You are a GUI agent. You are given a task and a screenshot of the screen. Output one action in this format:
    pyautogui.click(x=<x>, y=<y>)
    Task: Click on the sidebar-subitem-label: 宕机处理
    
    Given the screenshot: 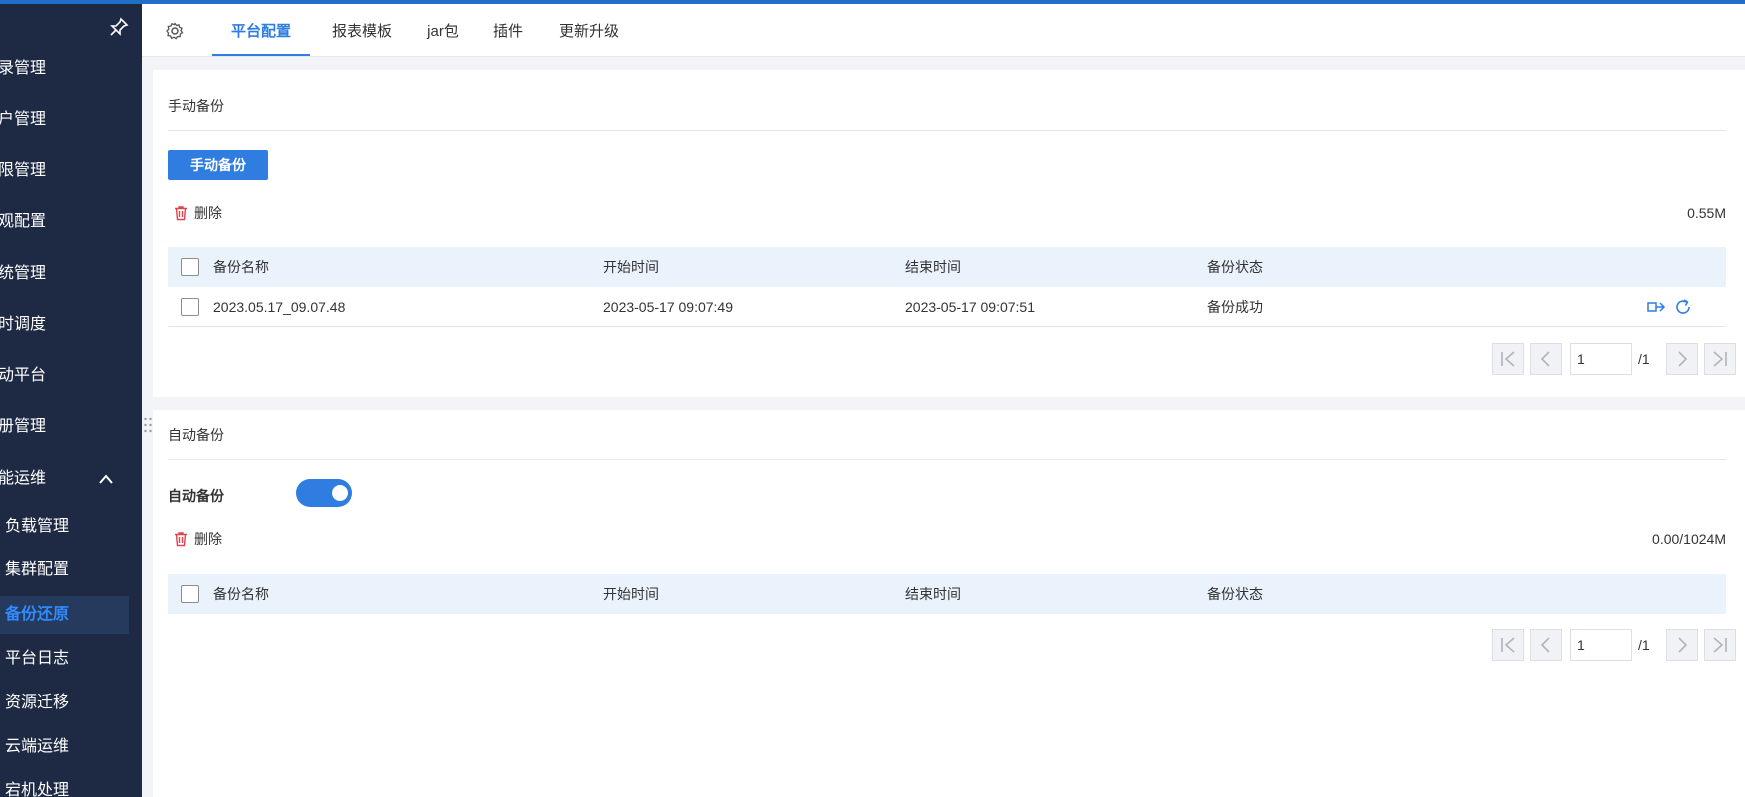 What is the action you would take?
    pyautogui.click(x=37, y=789)
    